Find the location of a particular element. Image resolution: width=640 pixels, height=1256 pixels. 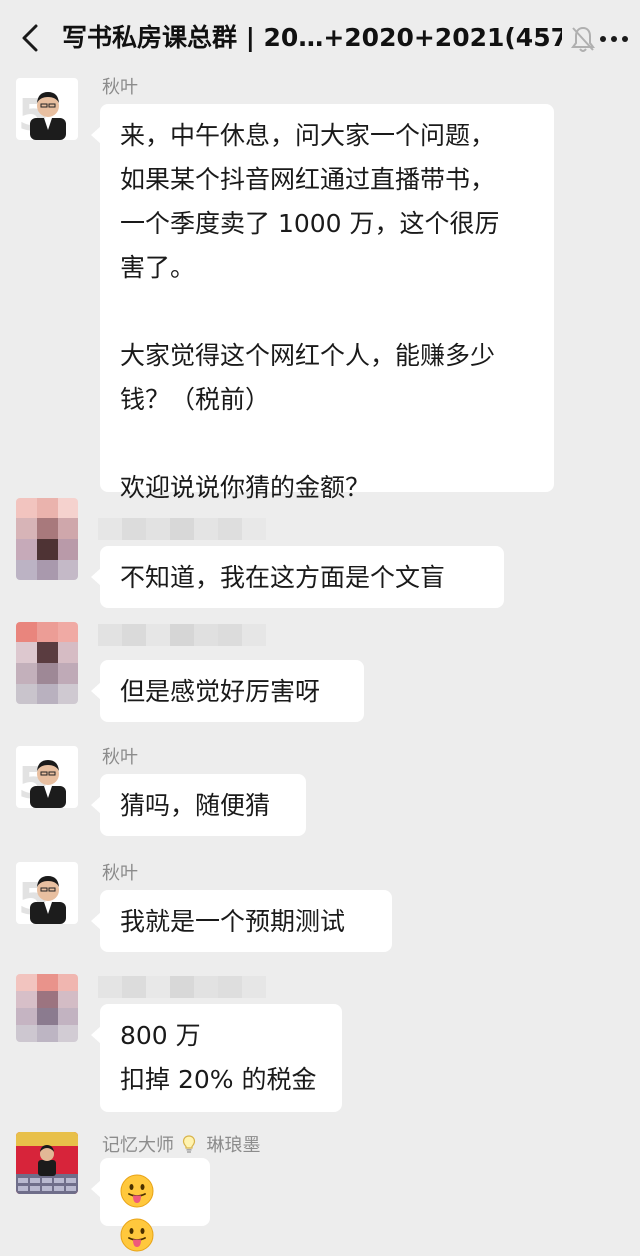

message-text: 800 万 is located at coordinates (160, 1035).